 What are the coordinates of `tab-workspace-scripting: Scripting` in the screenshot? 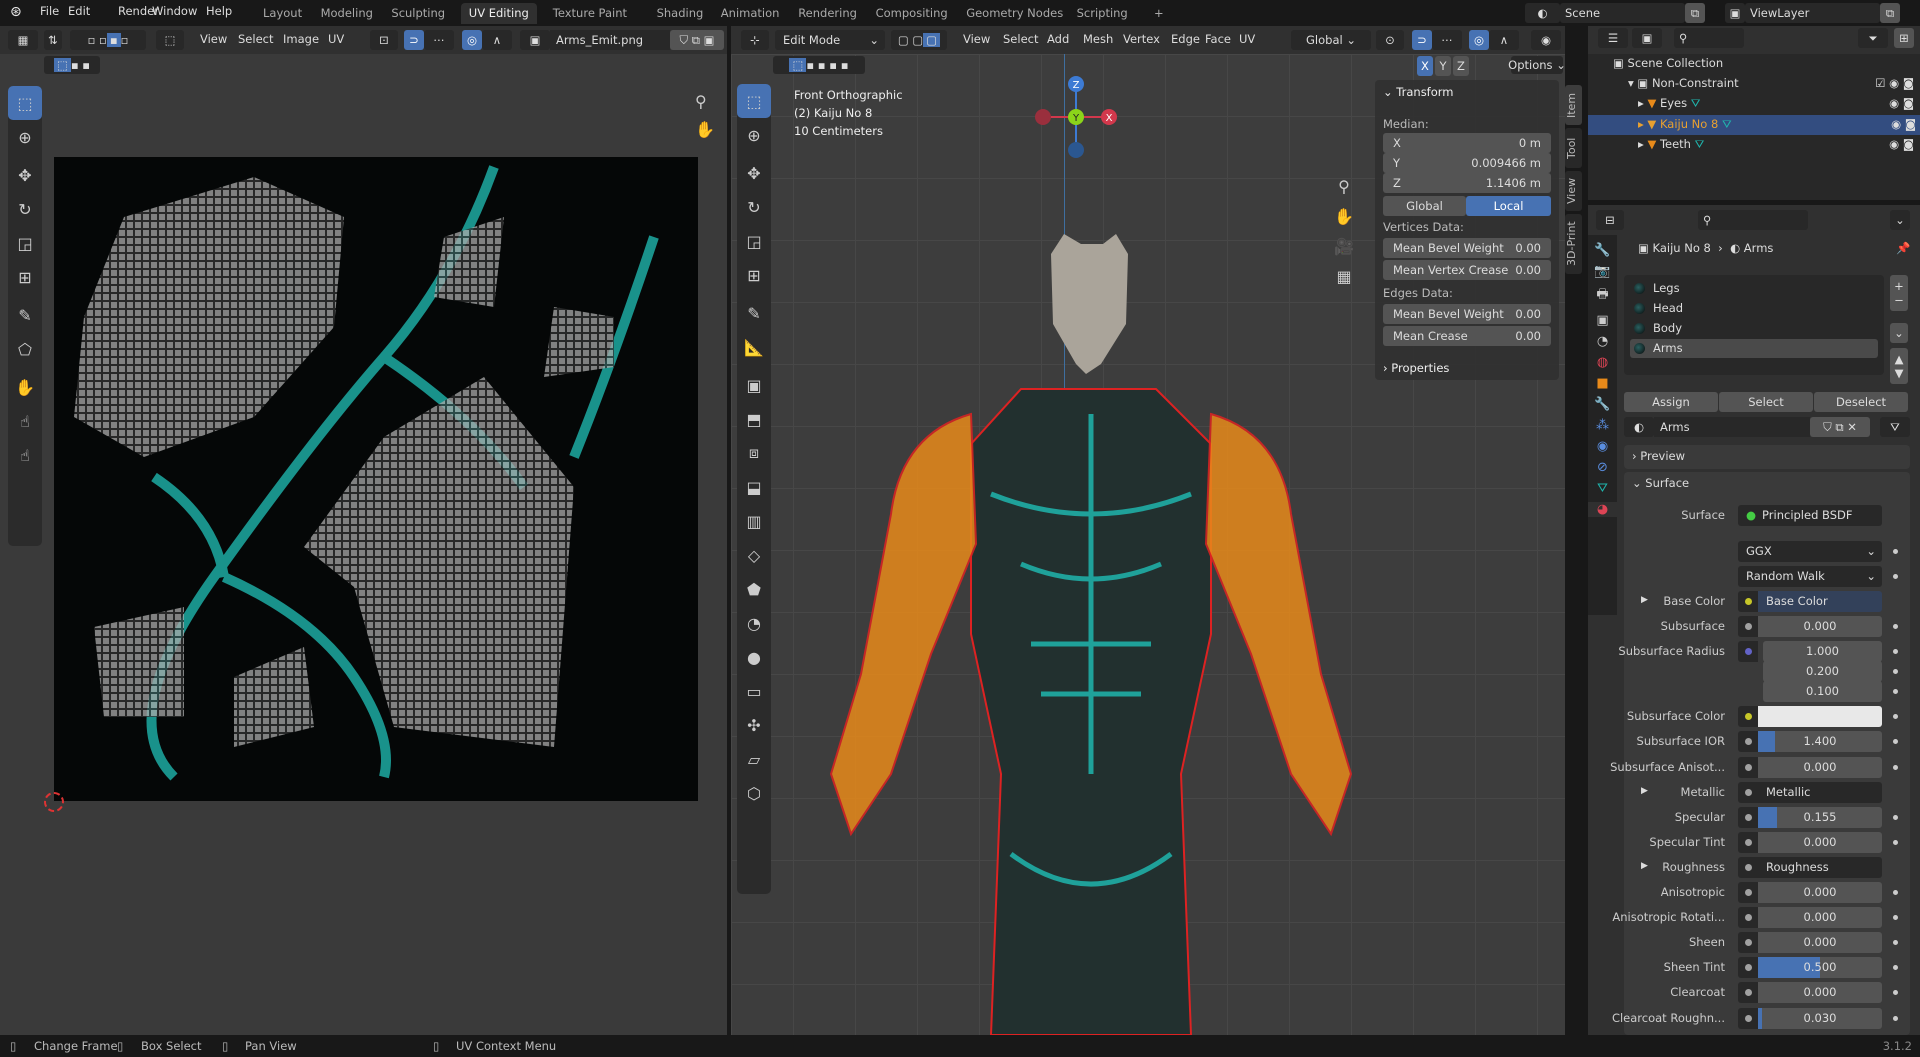 It's located at (1102, 13).